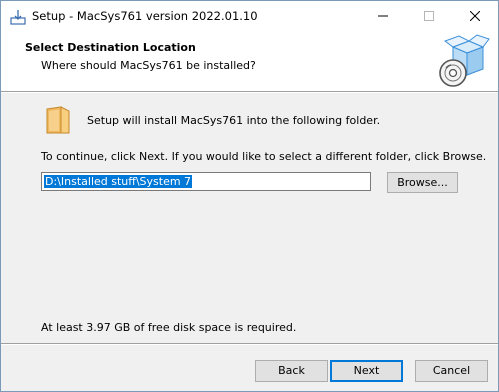 The height and width of the screenshot is (392, 499). What do you see at coordinates (206, 181) in the screenshot?
I see `destination-path-input: D:\Installed stuff\System 7` at bounding box center [206, 181].